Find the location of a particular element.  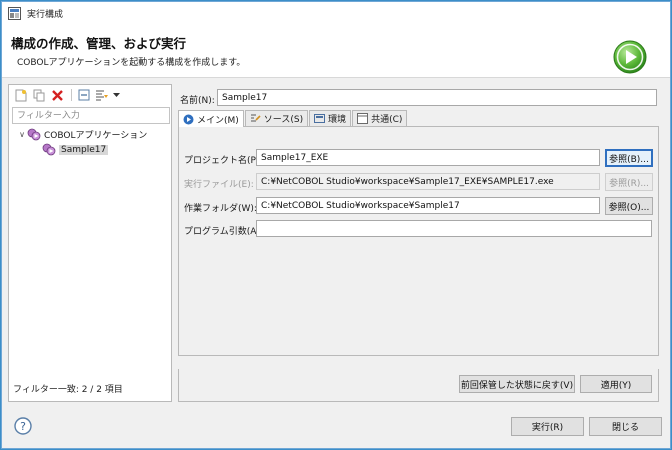

revert-button: 前回保管した状態に戻す(V) is located at coordinates (517, 384).